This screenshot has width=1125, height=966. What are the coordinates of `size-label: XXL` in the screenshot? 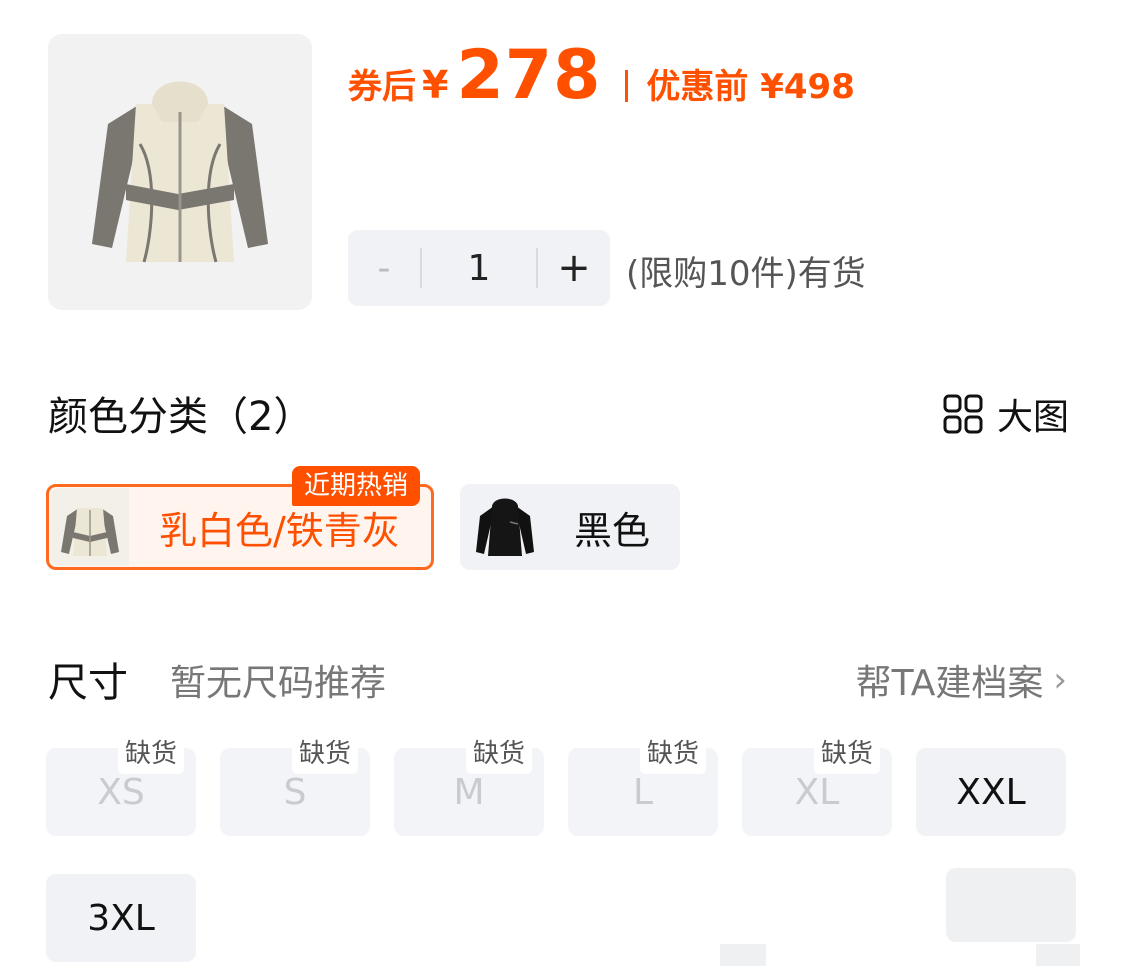 It's located at (991, 792).